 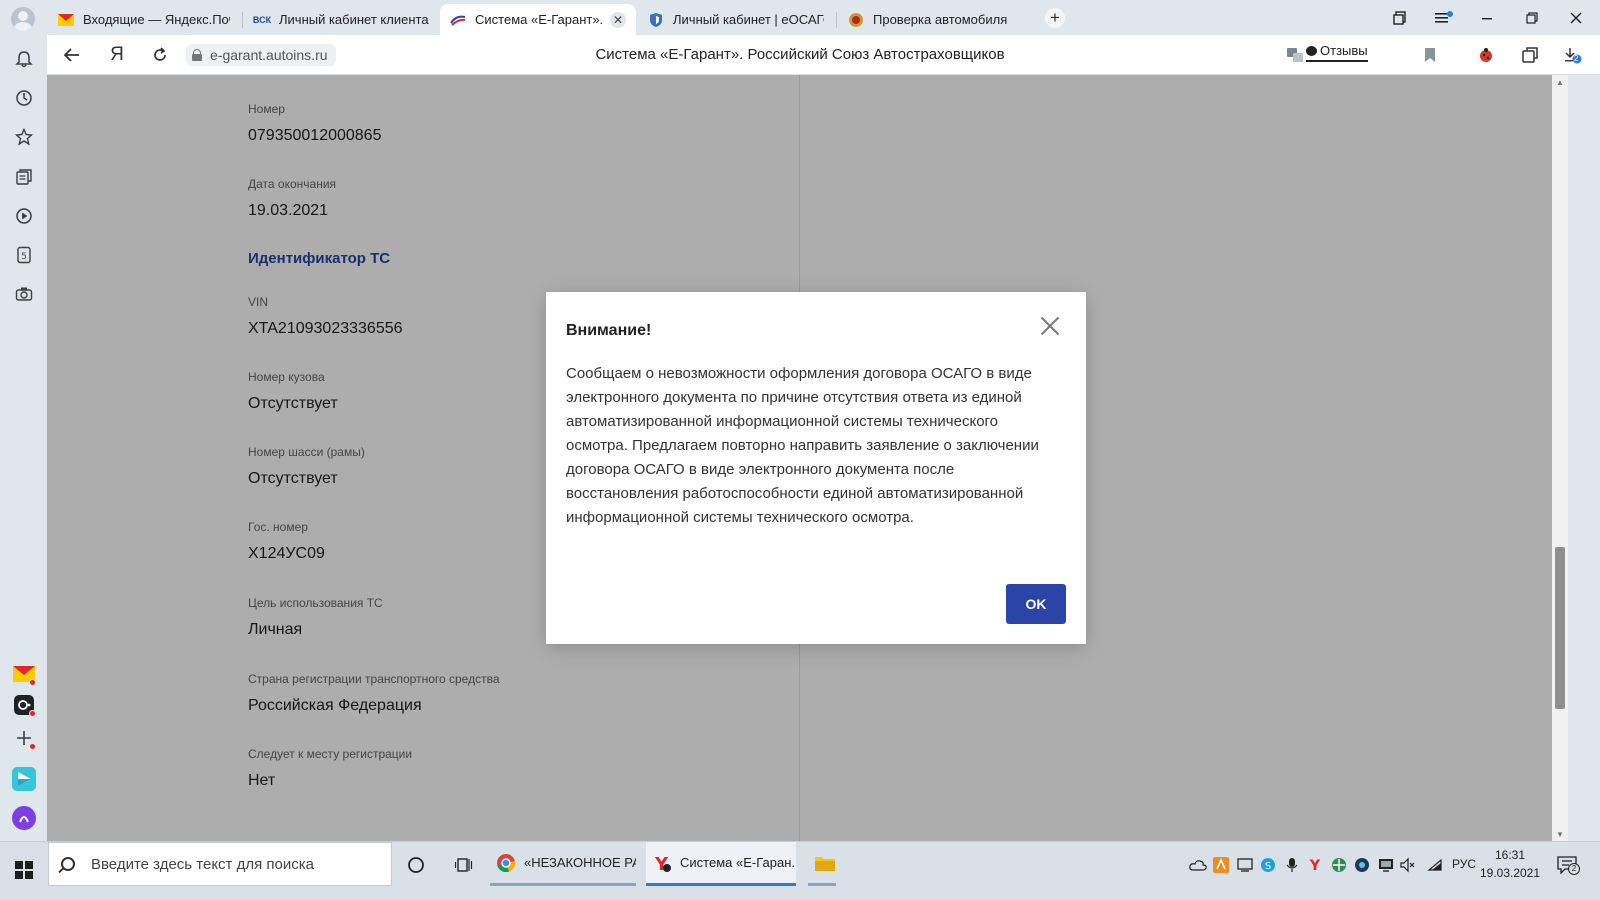 What do you see at coordinates (1050, 326) in the screenshot?
I see `close-icon` at bounding box center [1050, 326].